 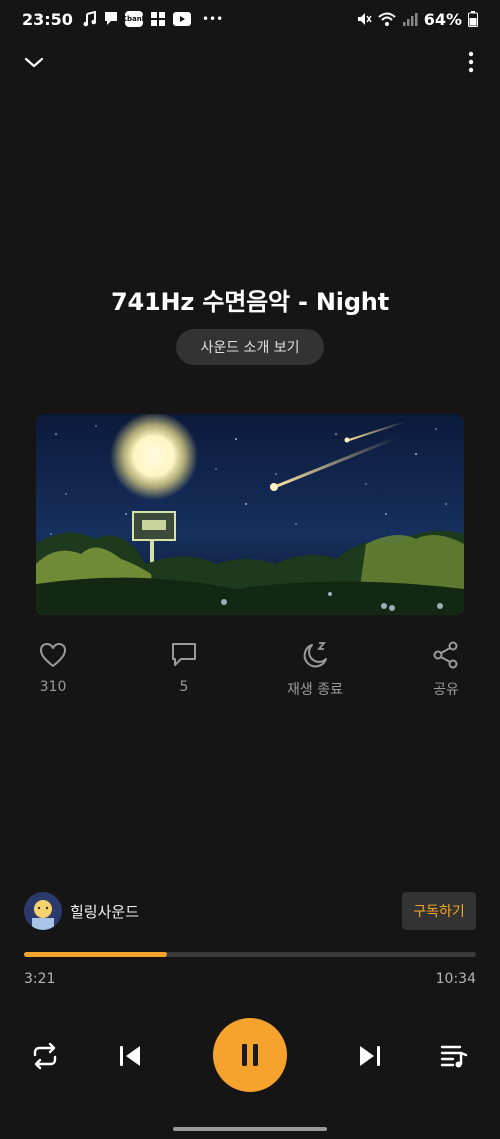 What do you see at coordinates (364, 19) in the screenshot?
I see `mute-icon` at bounding box center [364, 19].